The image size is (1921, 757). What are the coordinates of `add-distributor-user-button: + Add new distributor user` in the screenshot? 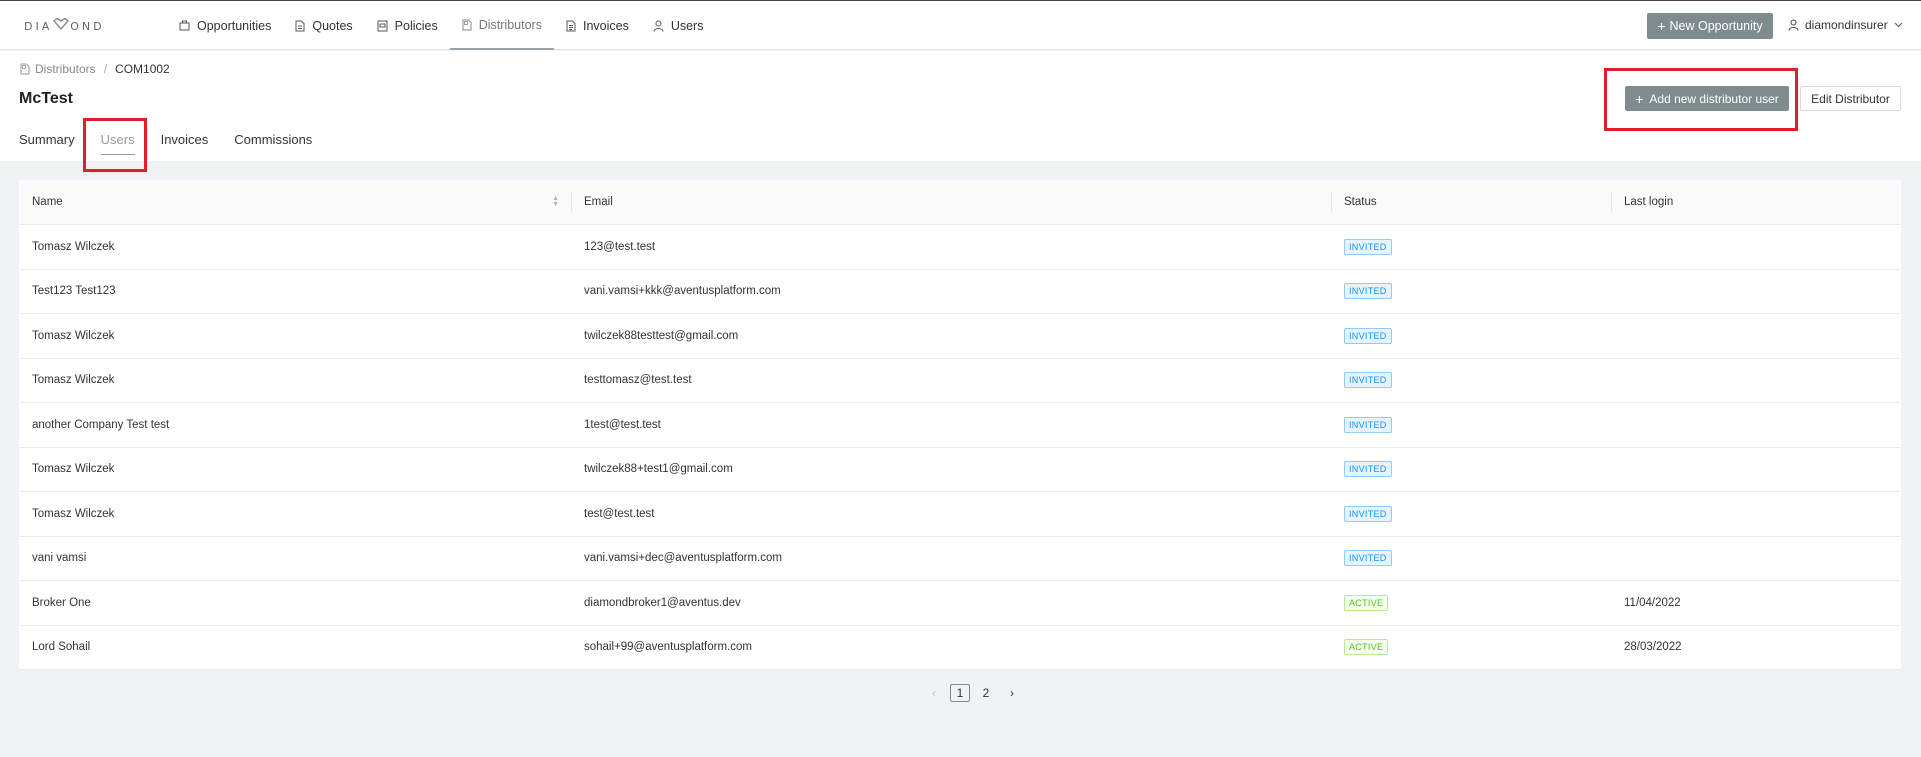 It's located at (1707, 98).